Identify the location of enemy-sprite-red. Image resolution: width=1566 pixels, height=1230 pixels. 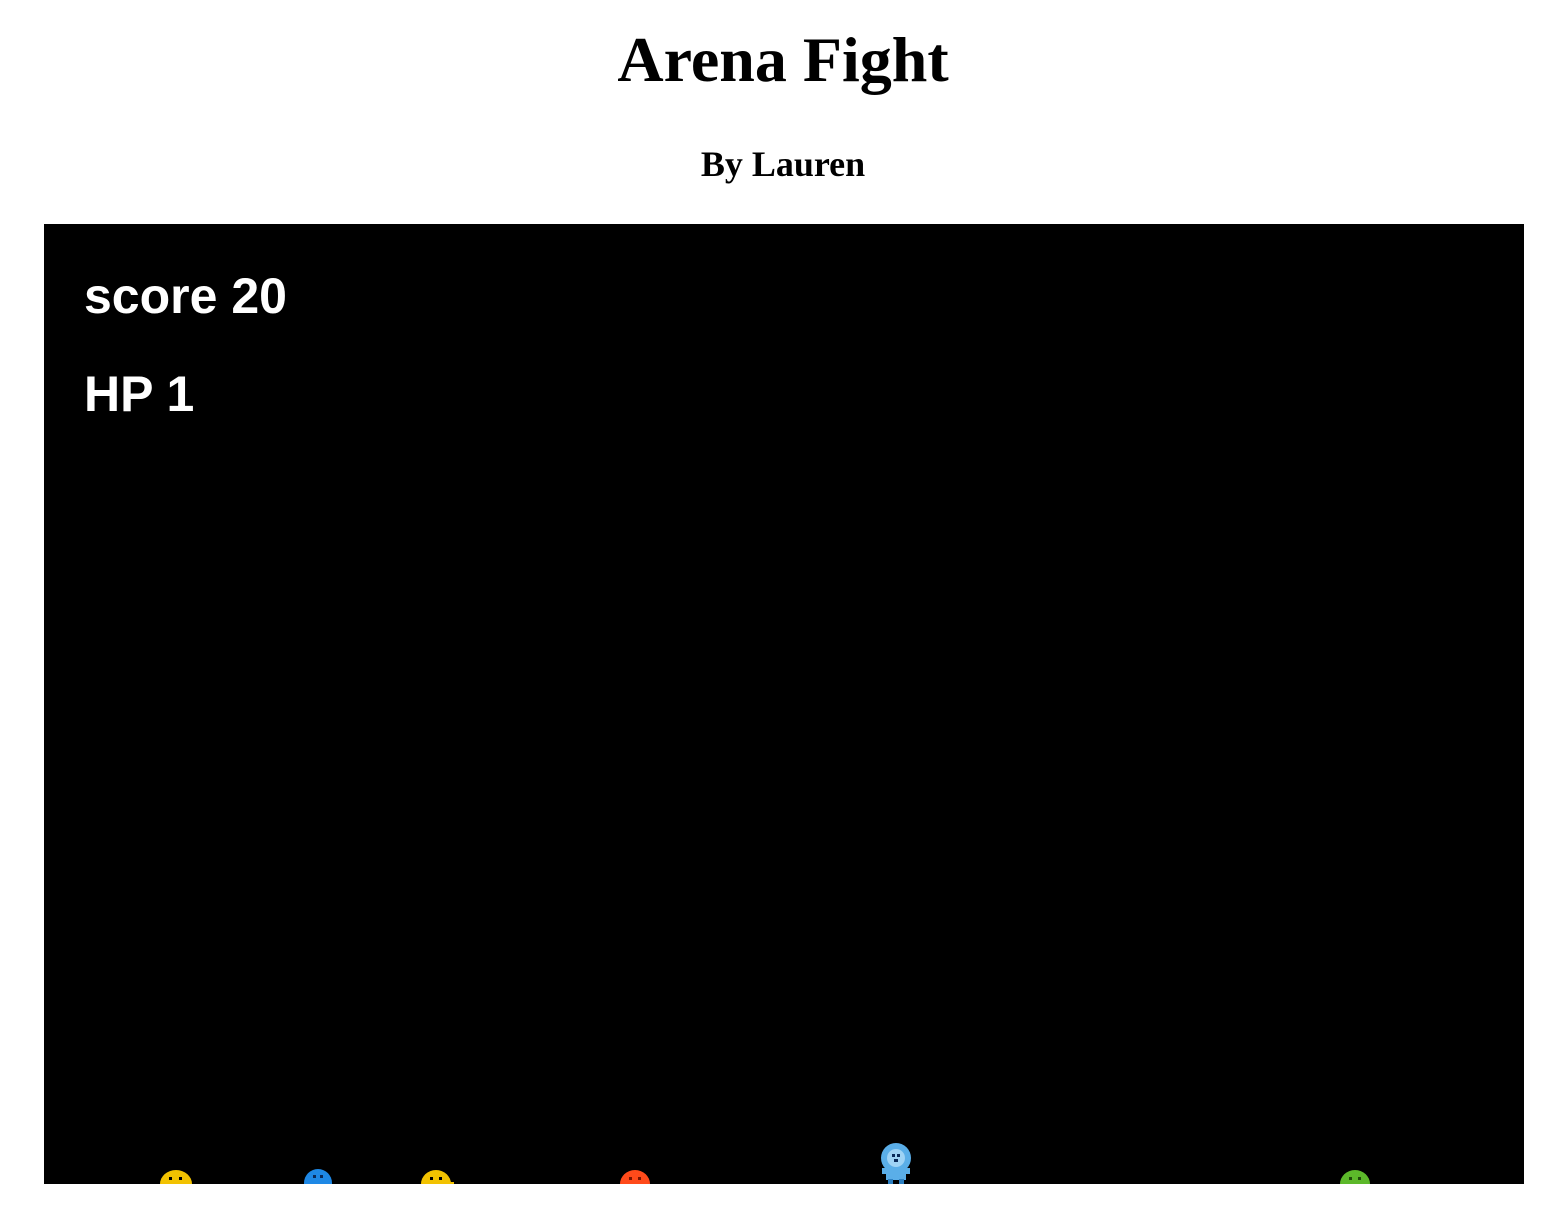
(635, 1176).